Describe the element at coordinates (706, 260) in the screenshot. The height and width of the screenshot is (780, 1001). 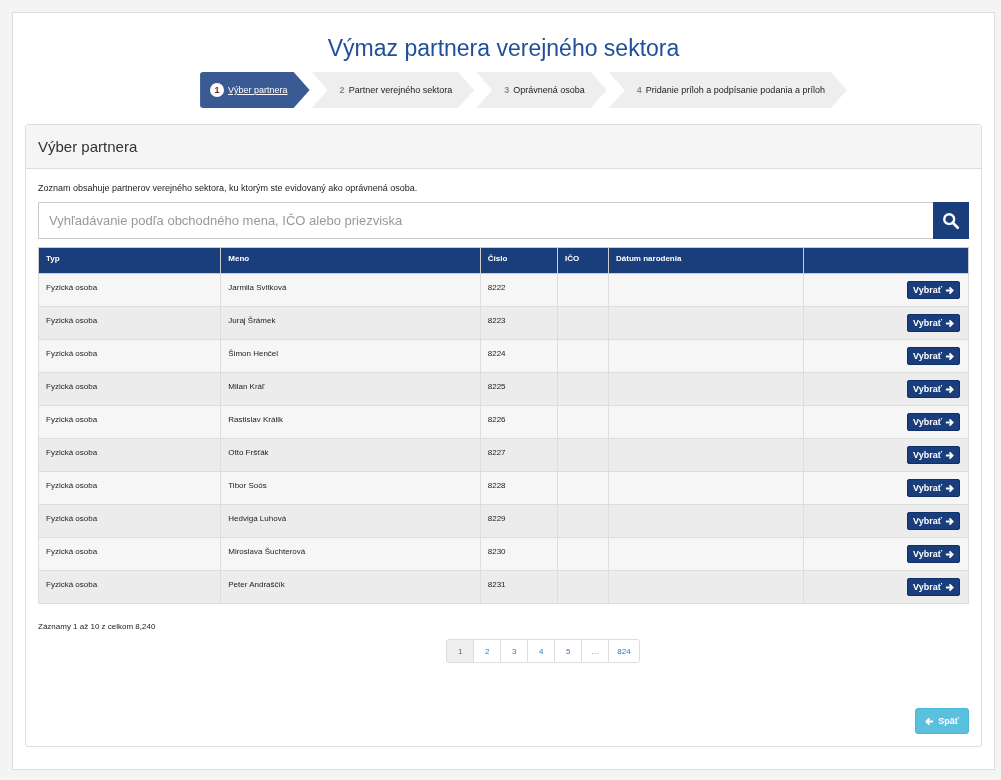
I see `column-header: Dátum narodenia` at that location.